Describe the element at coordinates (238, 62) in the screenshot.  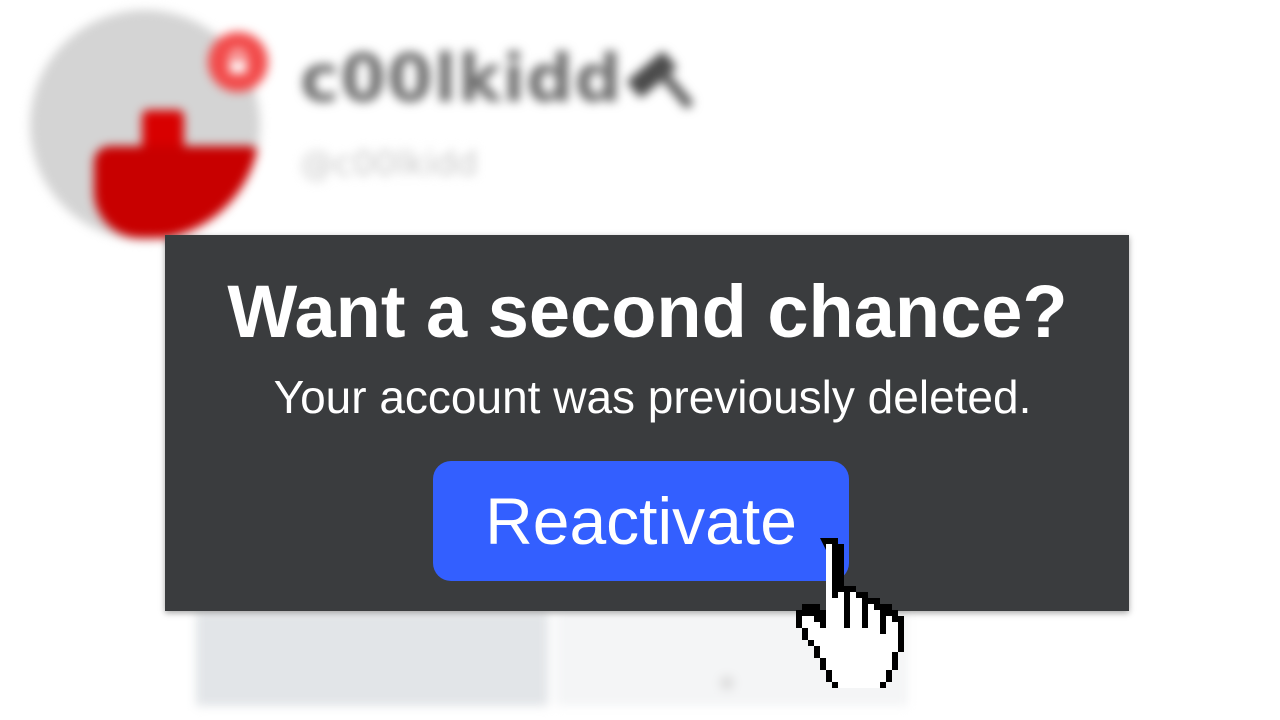
I see `lock-icon` at that location.